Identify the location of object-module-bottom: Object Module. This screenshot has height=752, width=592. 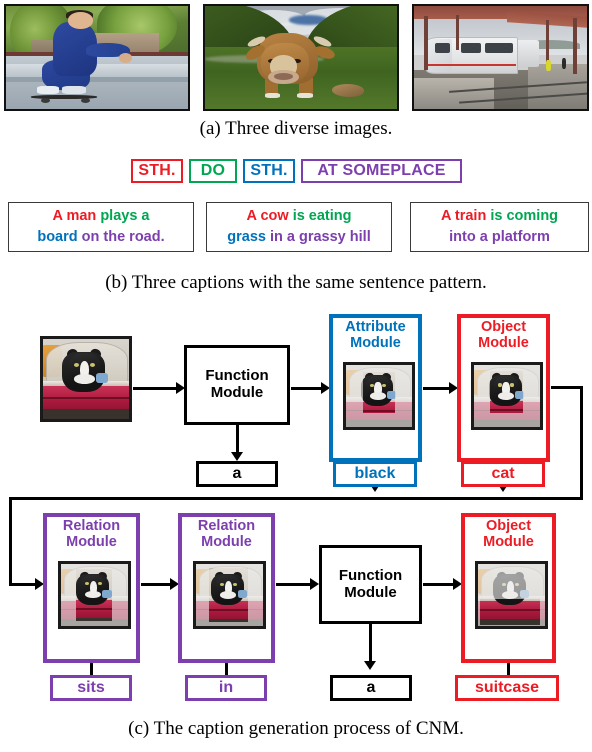
(508, 588).